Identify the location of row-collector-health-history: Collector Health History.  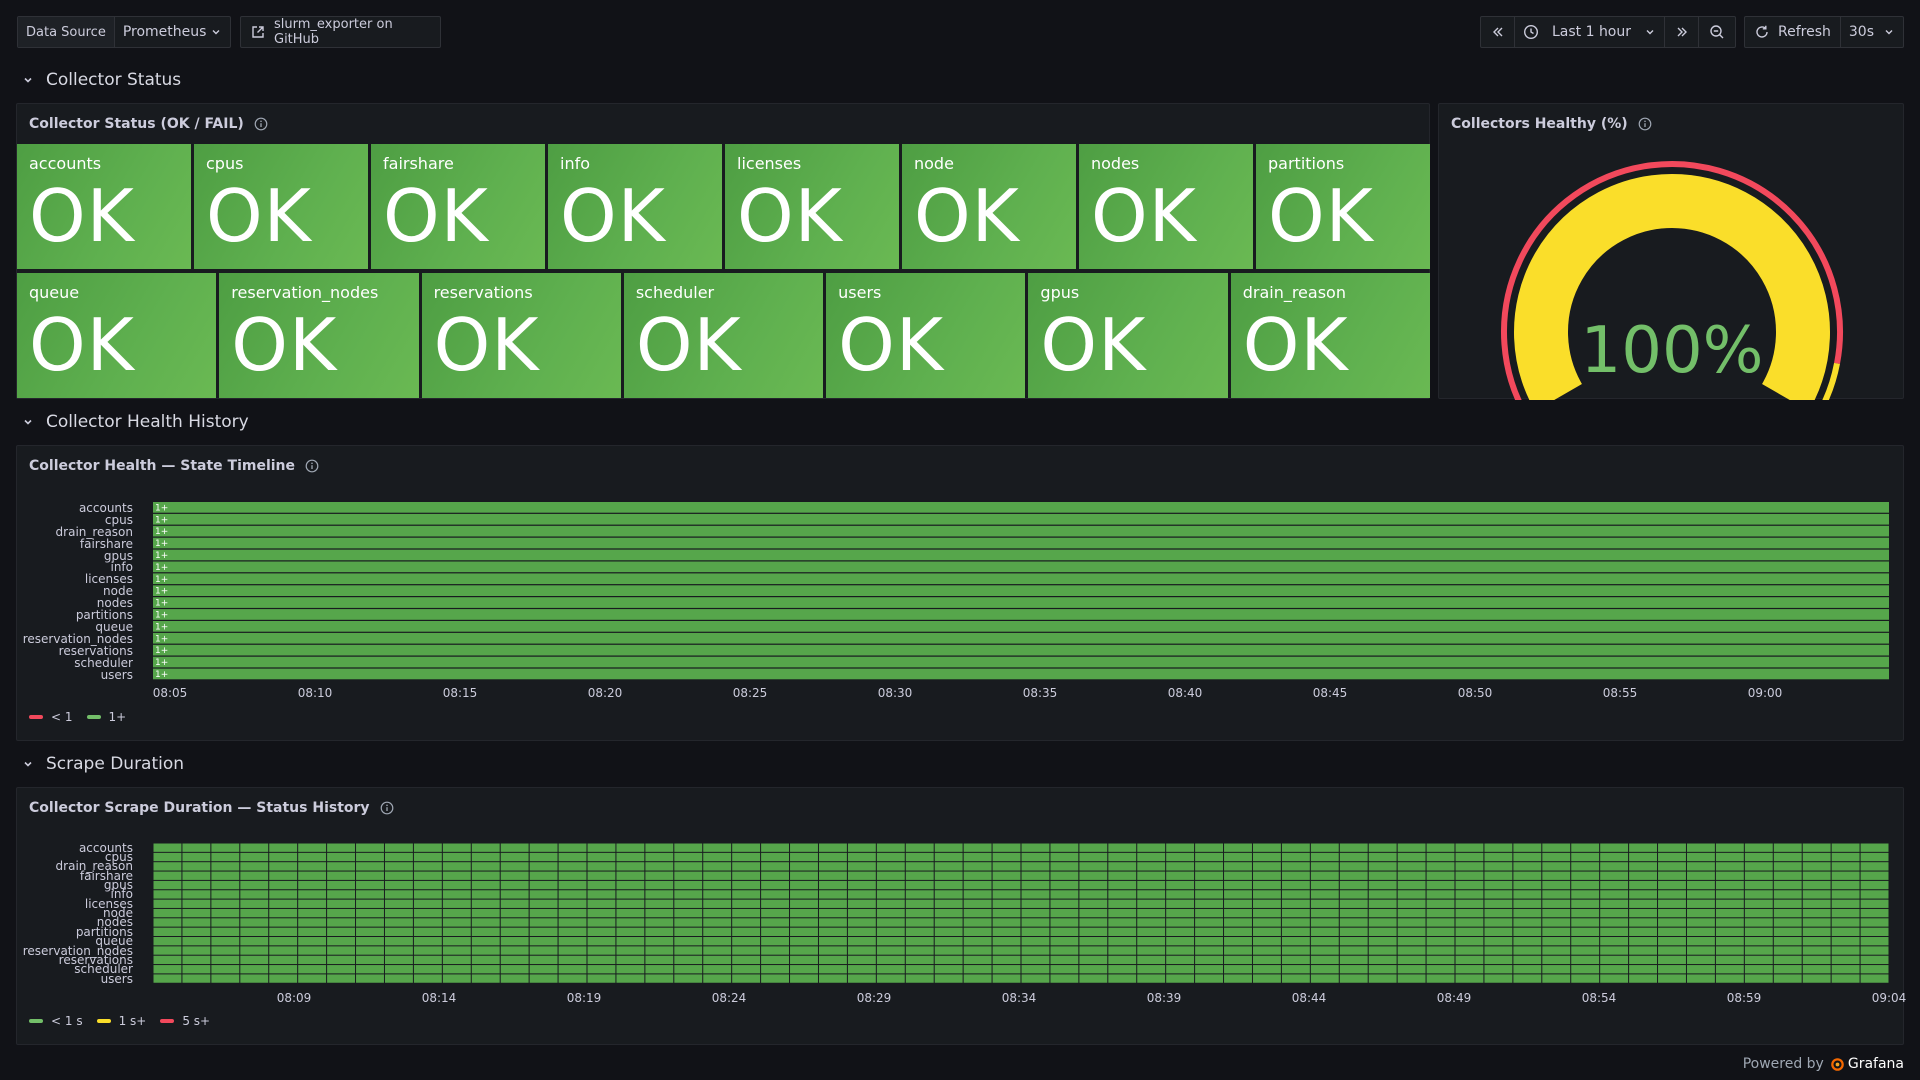
(135, 422).